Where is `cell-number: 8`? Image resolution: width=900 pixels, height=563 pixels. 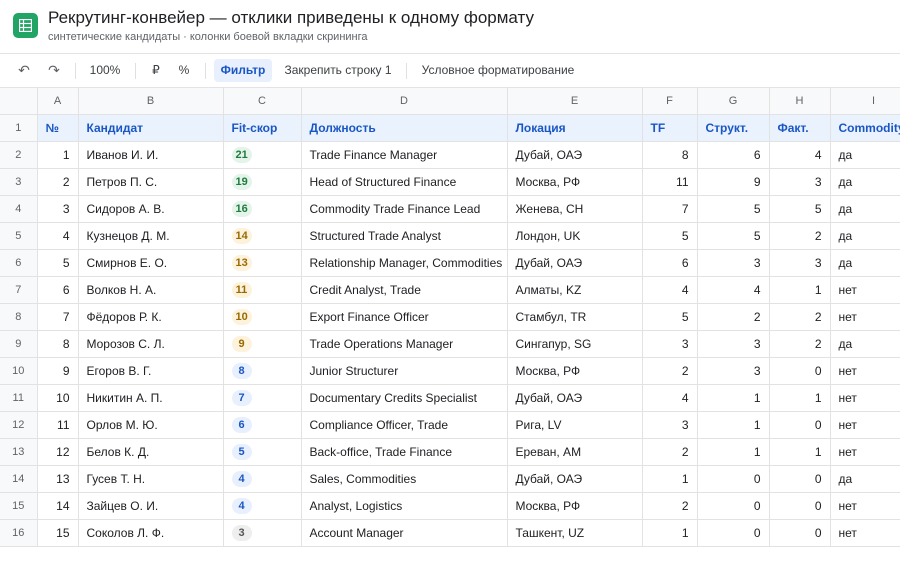
cell-number: 8 is located at coordinates (58, 344).